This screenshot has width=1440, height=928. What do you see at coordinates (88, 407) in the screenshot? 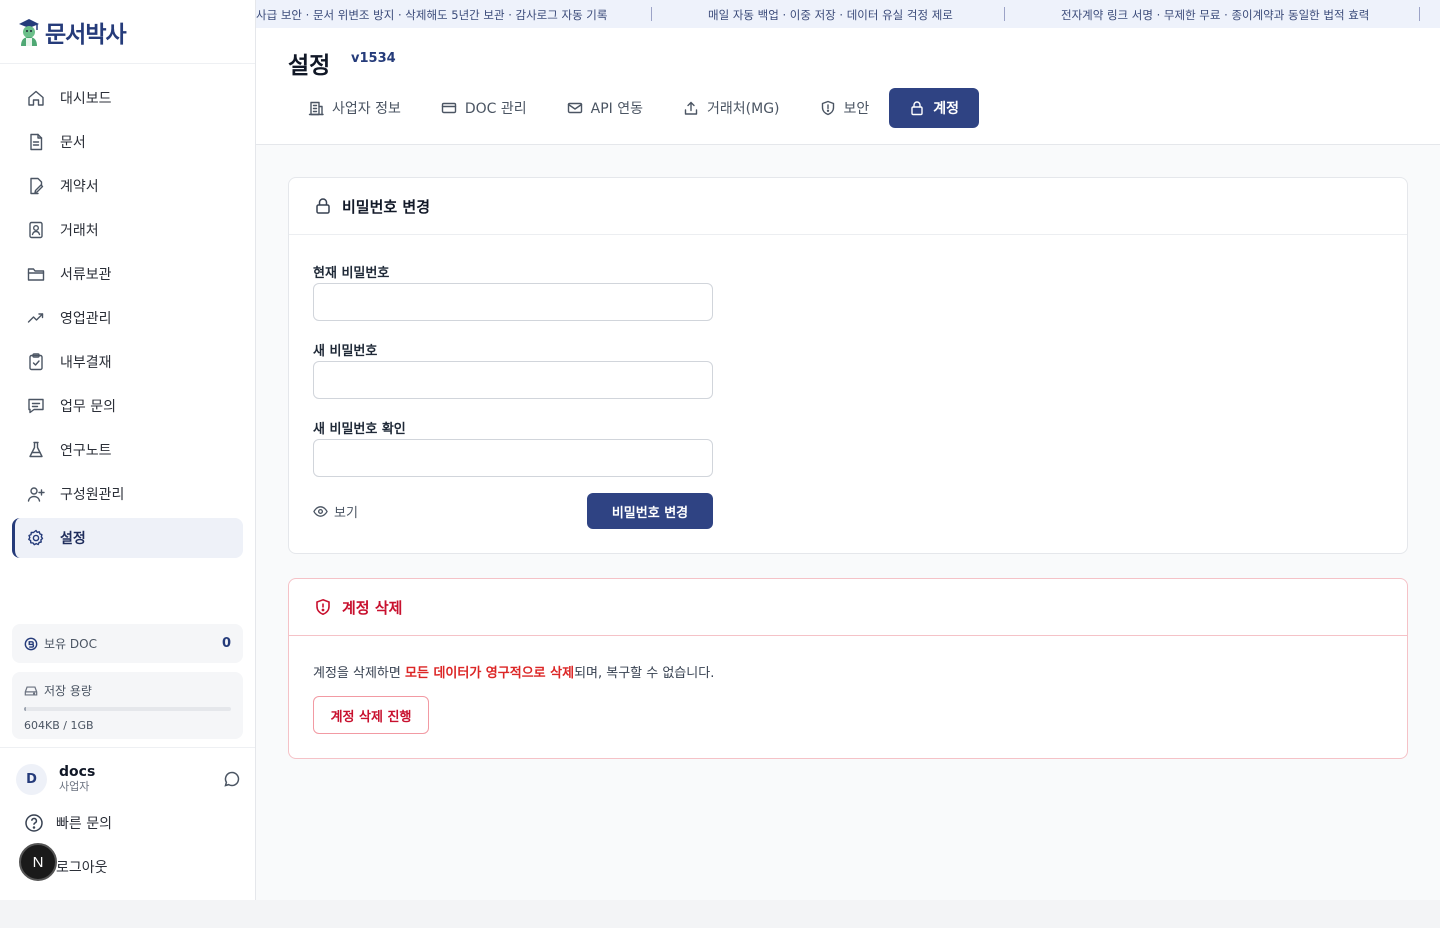
I see `sidebar-item-label: 업무 문의` at bounding box center [88, 407].